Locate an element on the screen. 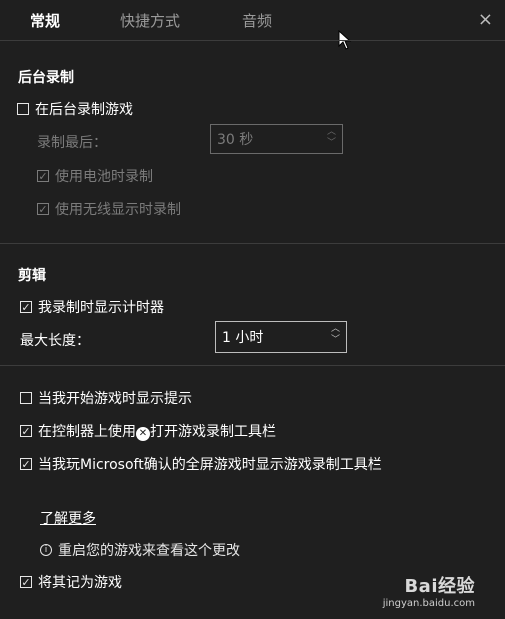  remember-as-game-option: ✓ 将其记为游戏 is located at coordinates (71, 582).